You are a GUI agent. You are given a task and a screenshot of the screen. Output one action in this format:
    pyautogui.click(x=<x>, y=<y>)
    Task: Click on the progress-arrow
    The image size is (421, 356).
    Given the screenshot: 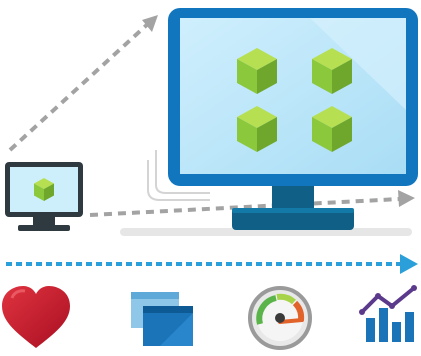 What is the action you would take?
    pyautogui.click(x=212, y=264)
    